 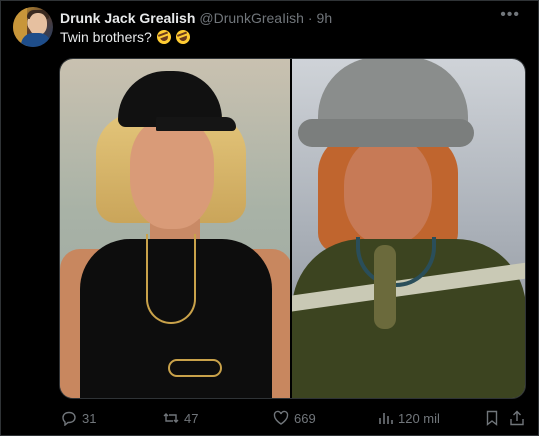 What do you see at coordinates (171, 279) in the screenshot?
I see `photo-necklace` at bounding box center [171, 279].